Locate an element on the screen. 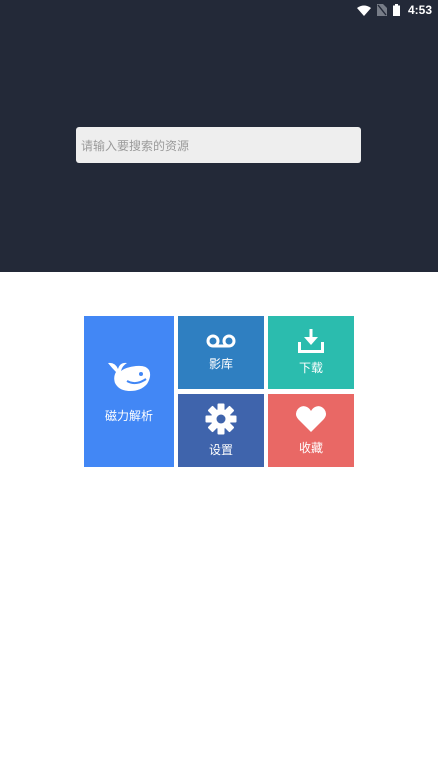 This screenshot has height=780, width=438. download-tile: 下载 is located at coordinates (311, 352).